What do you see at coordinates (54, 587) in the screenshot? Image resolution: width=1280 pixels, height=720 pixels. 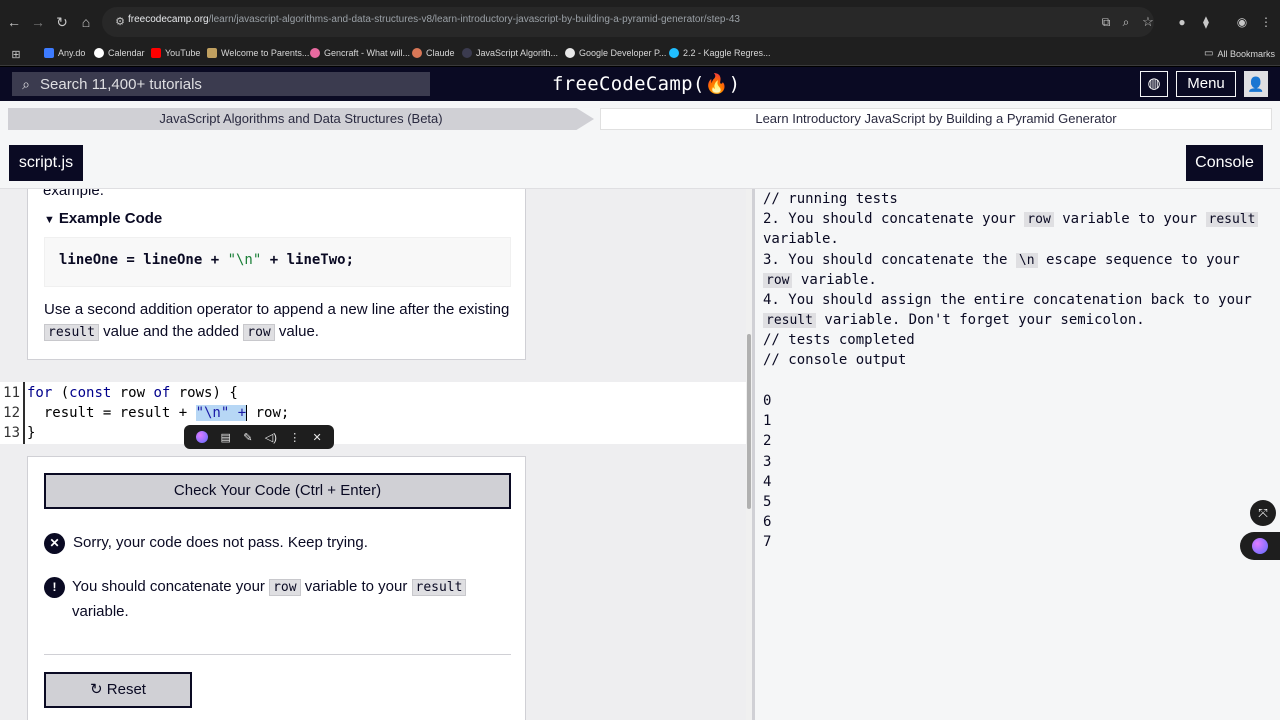 I see `lightbulb-icon: !` at bounding box center [54, 587].